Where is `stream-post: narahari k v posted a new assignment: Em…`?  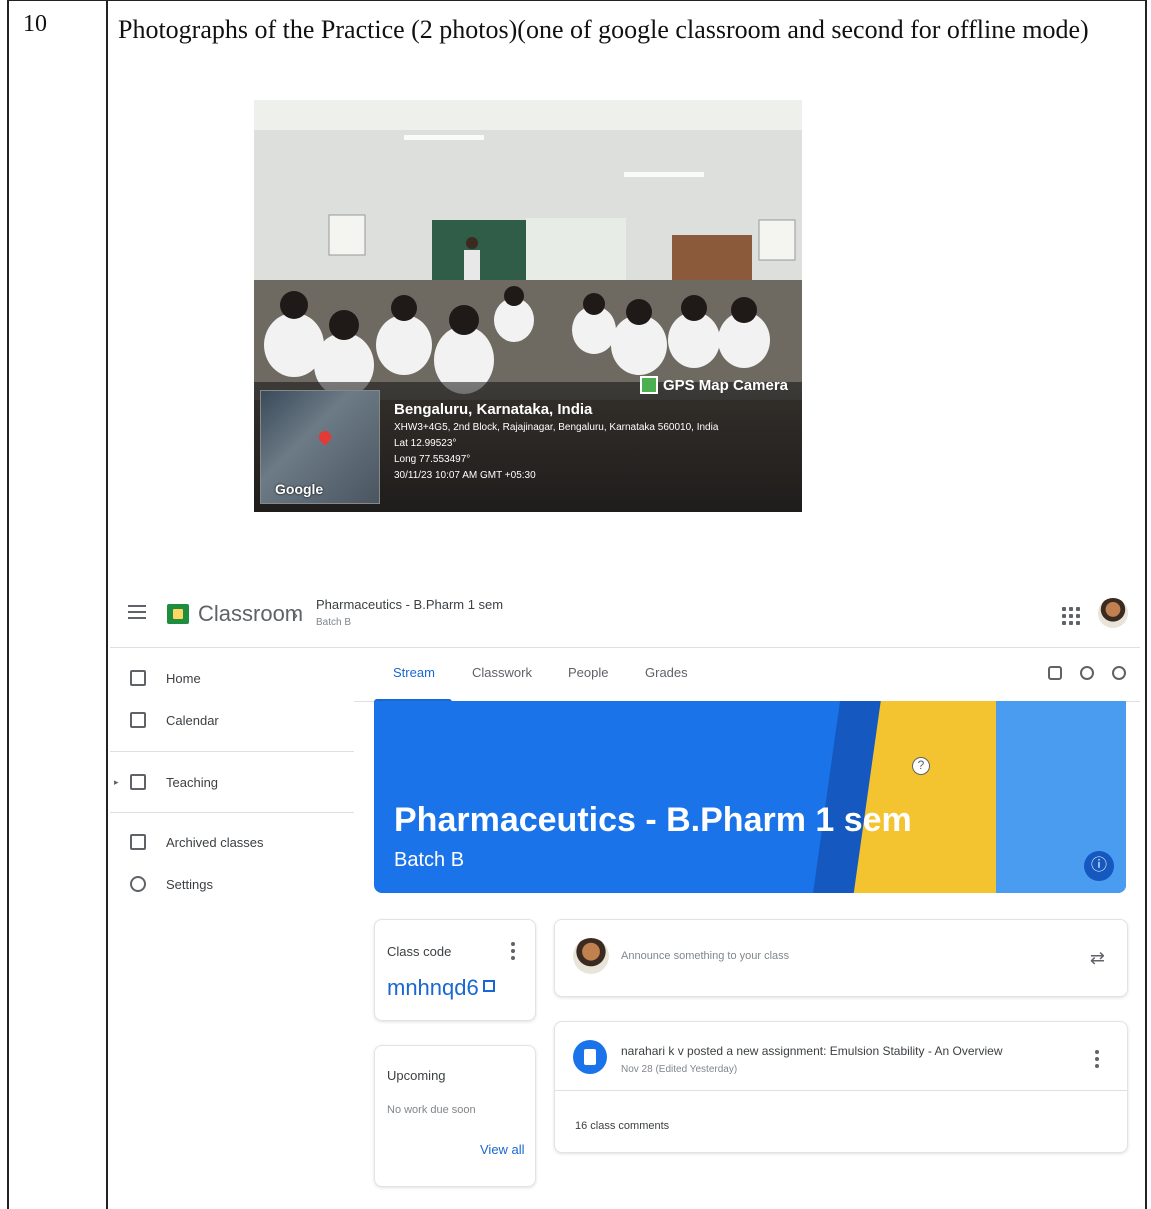
stream-post: narahari k v posted a new assignment: Em… is located at coordinates (841, 1087).